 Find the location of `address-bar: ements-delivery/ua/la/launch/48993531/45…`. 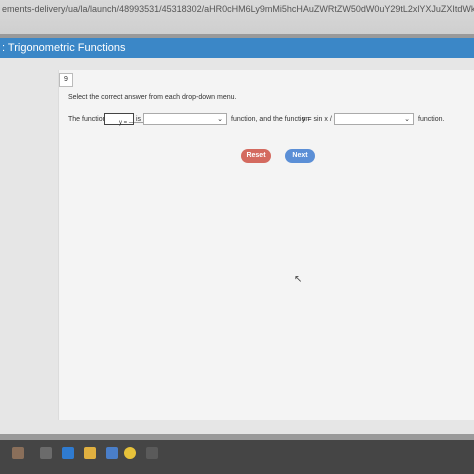

address-bar: ements-delivery/ua/la/launch/48993531/45… is located at coordinates (237, 17).